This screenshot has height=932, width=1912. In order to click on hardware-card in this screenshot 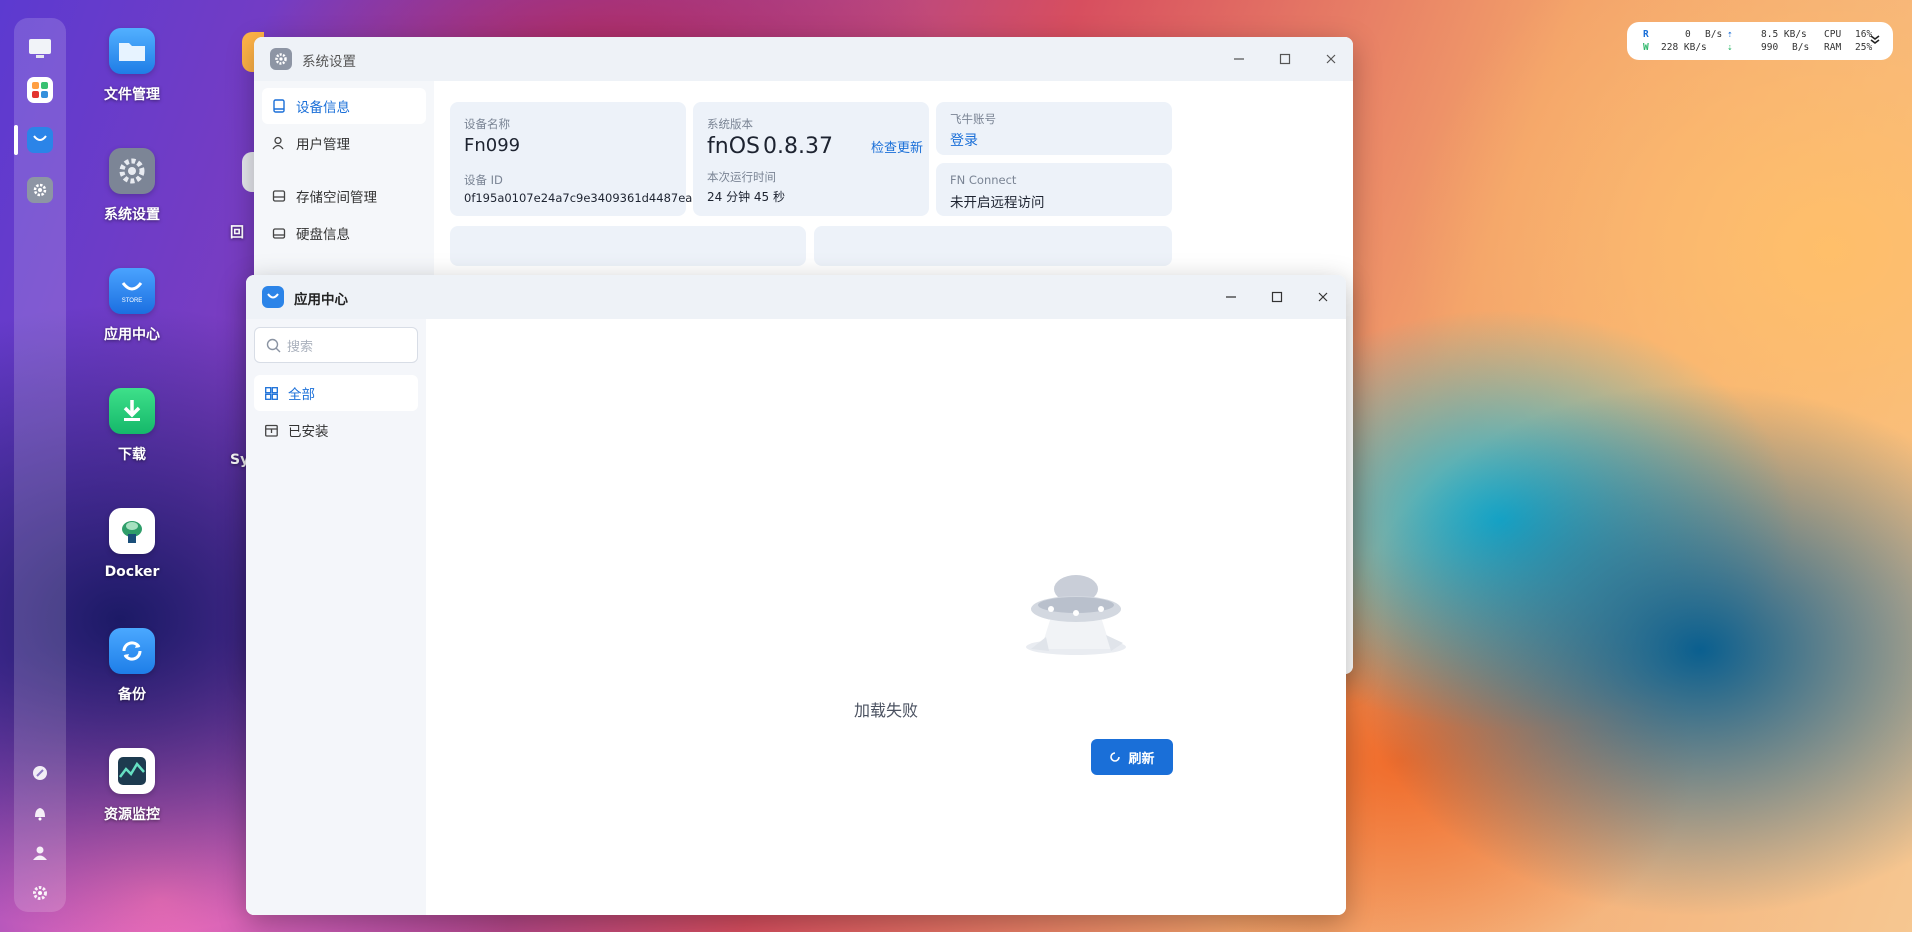, I will do `click(993, 246)`.